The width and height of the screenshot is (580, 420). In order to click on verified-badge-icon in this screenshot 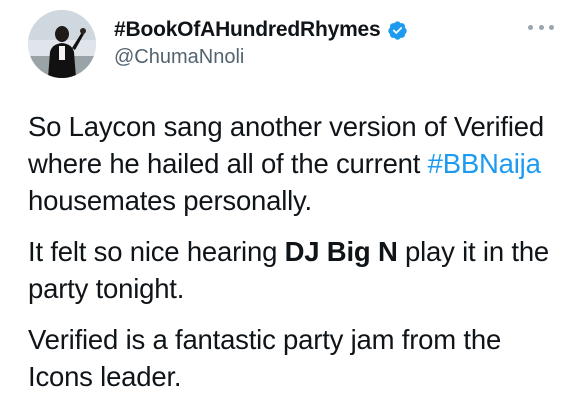, I will do `click(397, 30)`.